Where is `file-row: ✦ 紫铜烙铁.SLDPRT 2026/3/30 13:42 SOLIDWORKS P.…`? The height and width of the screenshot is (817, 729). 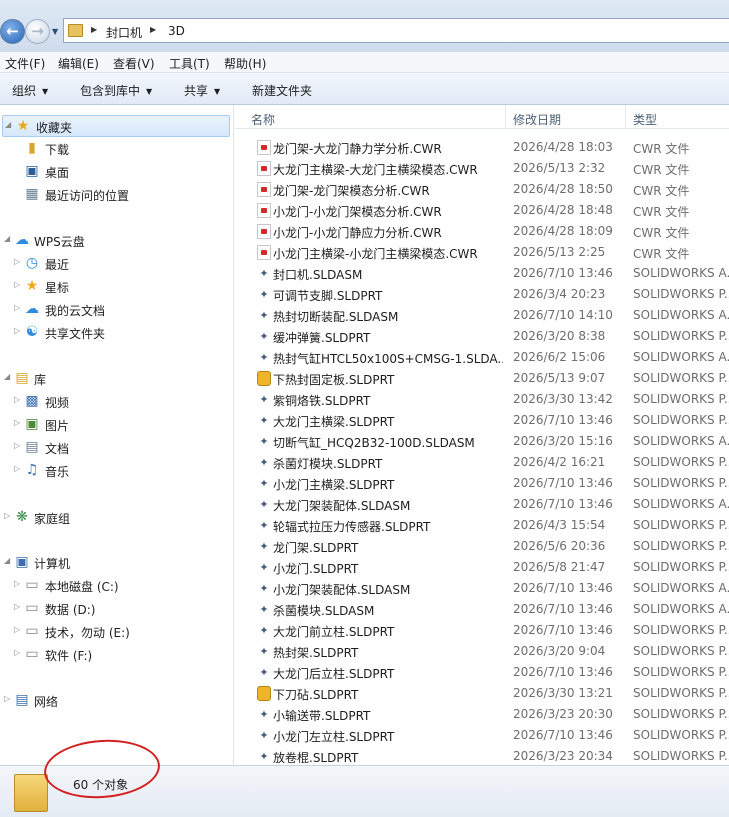
file-row: ✦ 紫铜烙铁.SLDPRT 2026/3/30 13:42 SOLIDWORKS P.… is located at coordinates (482, 399).